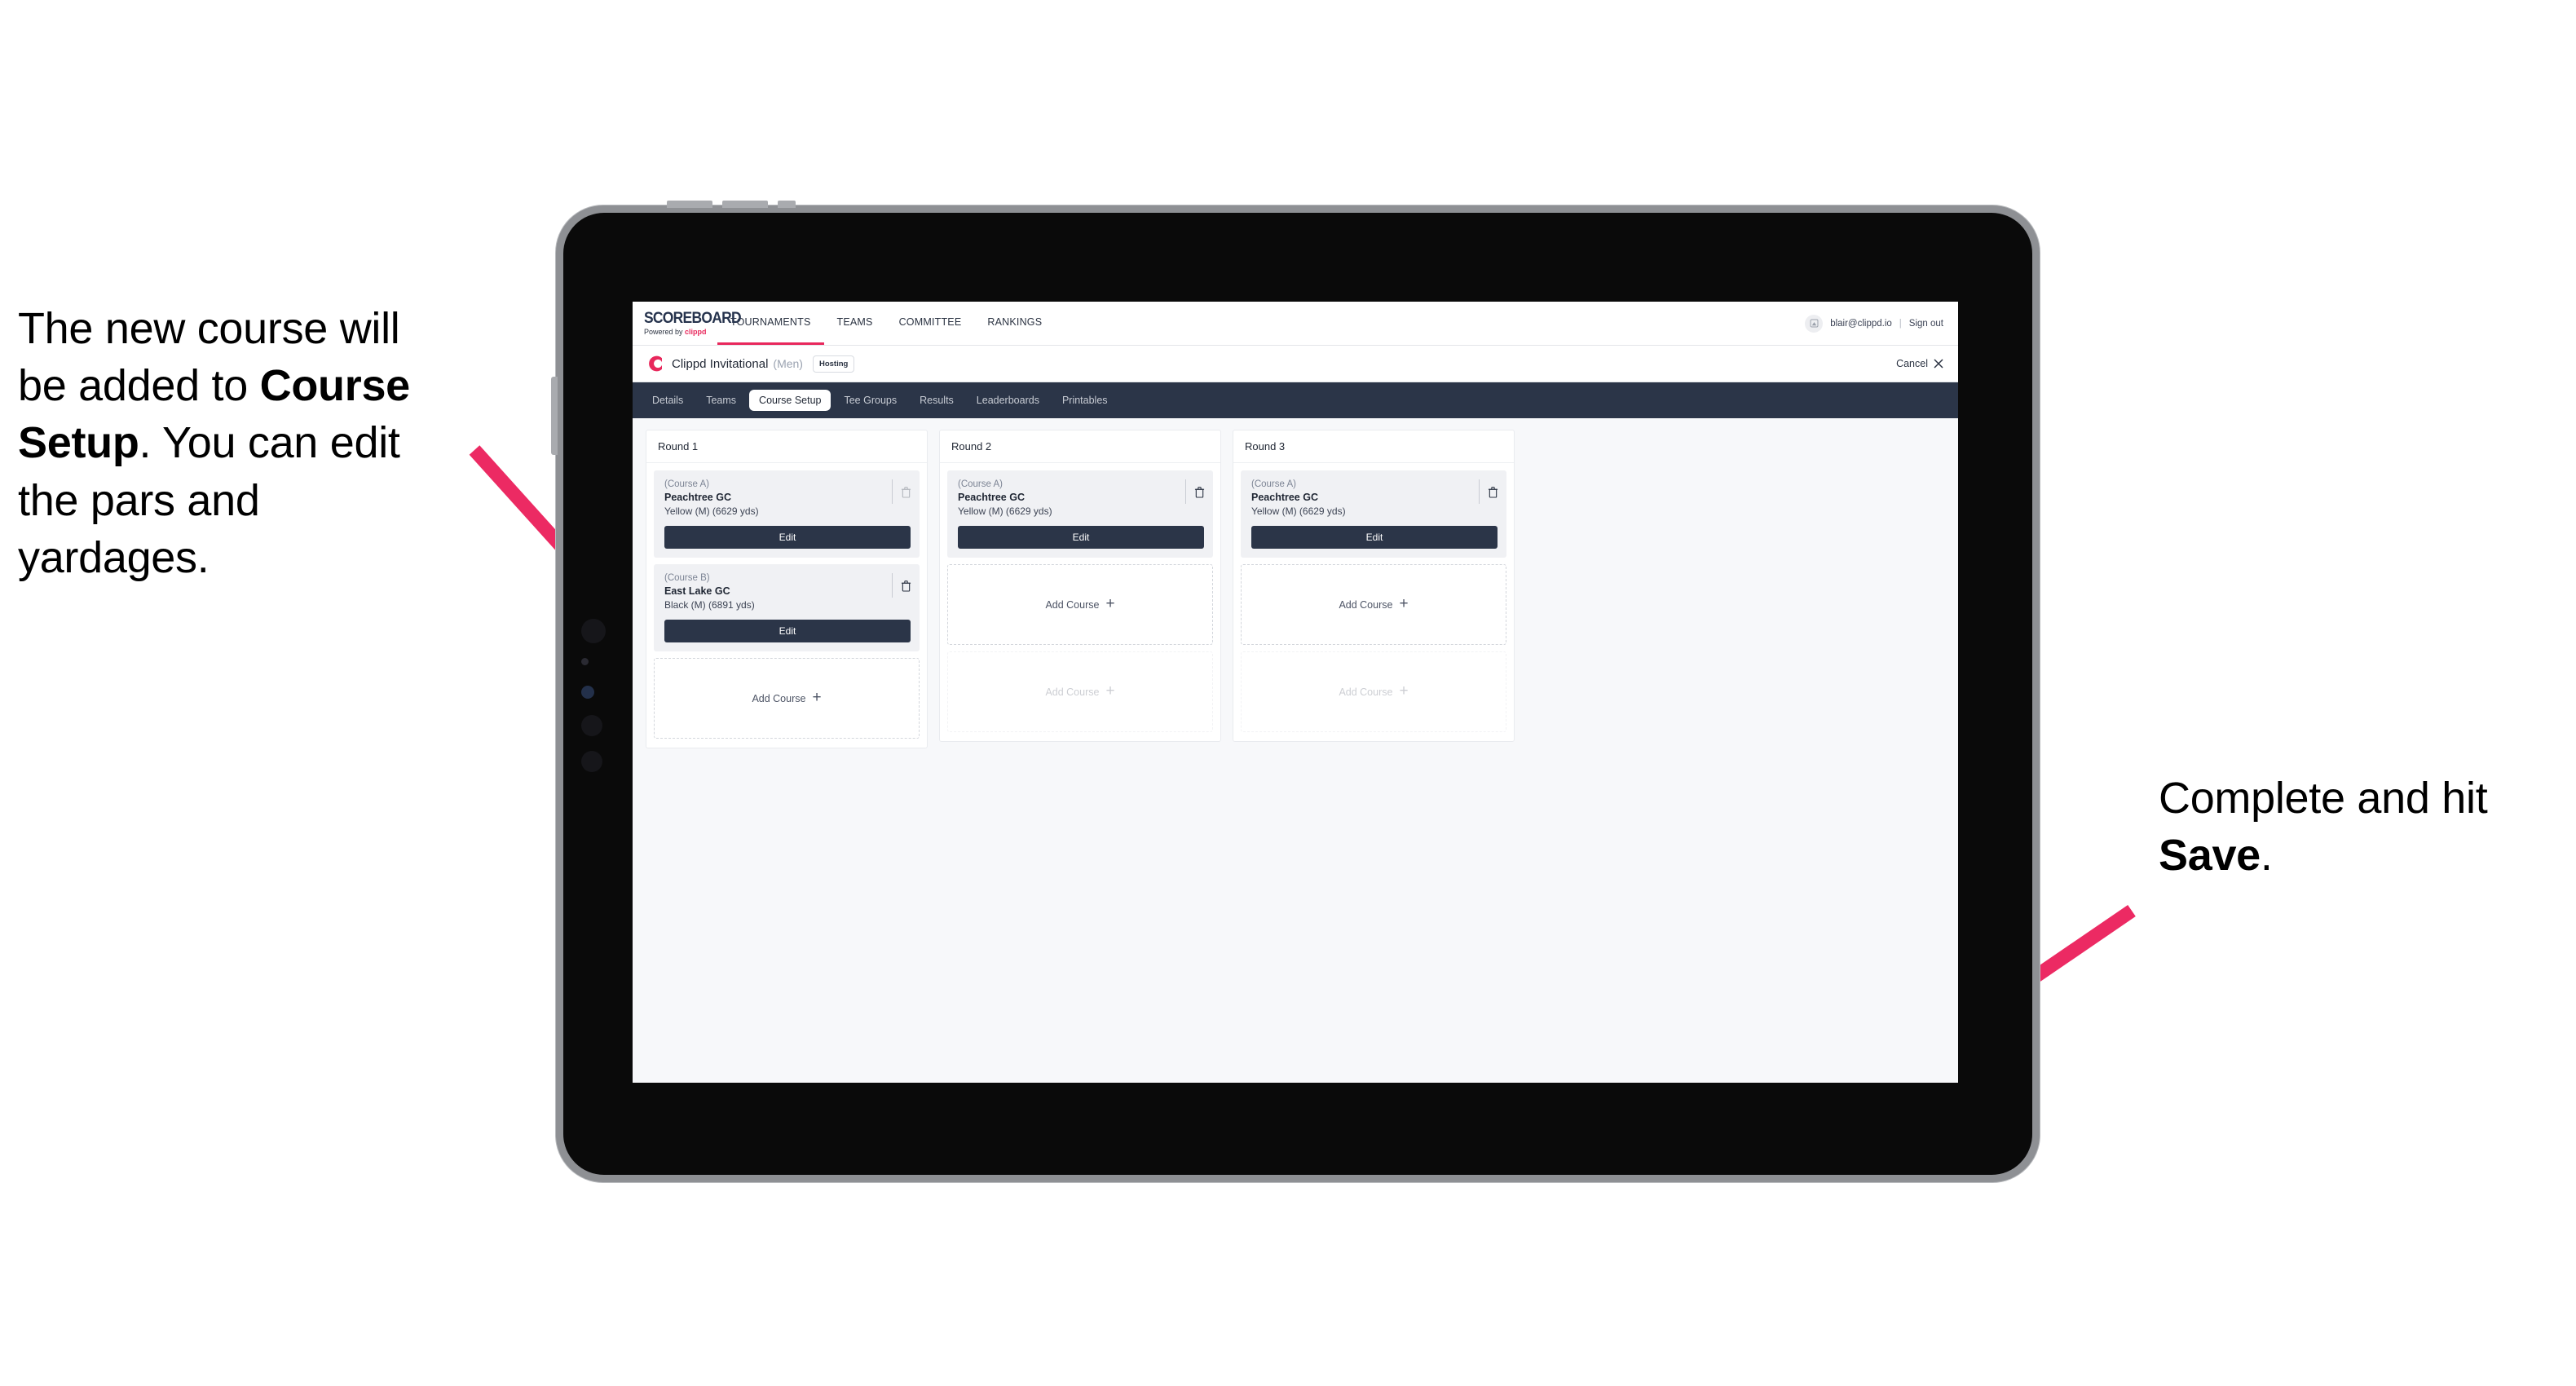 Image resolution: width=2576 pixels, height=1386 pixels. What do you see at coordinates (770, 322) in the screenshot?
I see `nav-link-tournaments-label: TOURNAMENTS` at bounding box center [770, 322].